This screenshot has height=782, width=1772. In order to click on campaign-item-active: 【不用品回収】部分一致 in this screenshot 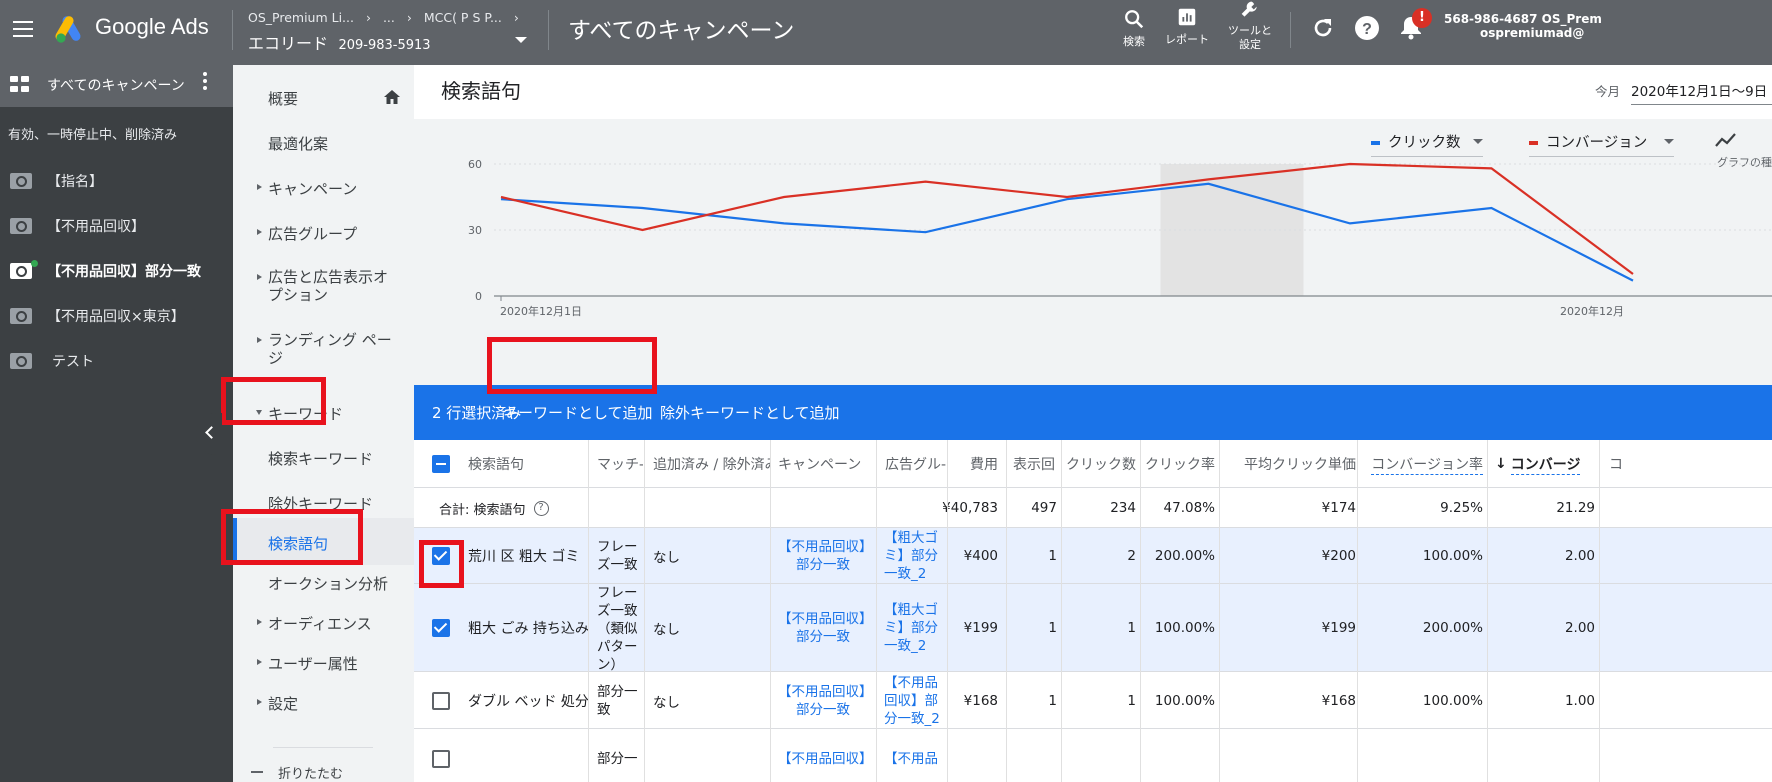, I will do `click(116, 271)`.